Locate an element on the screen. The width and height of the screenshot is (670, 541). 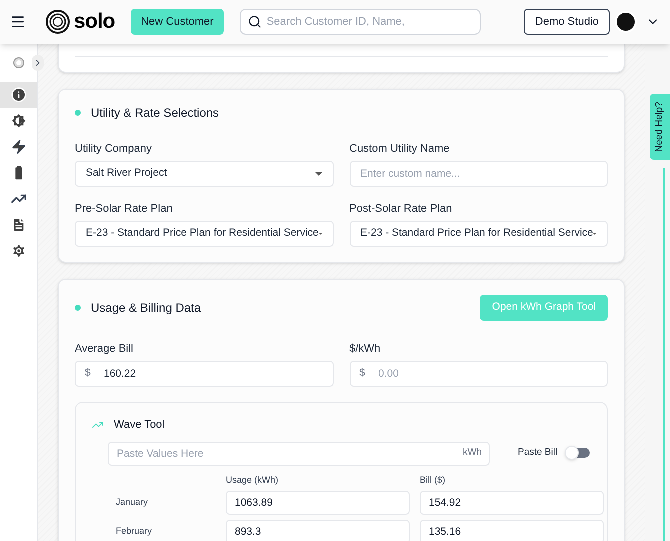
section-title: Utility & Rate Selections is located at coordinates (155, 113).